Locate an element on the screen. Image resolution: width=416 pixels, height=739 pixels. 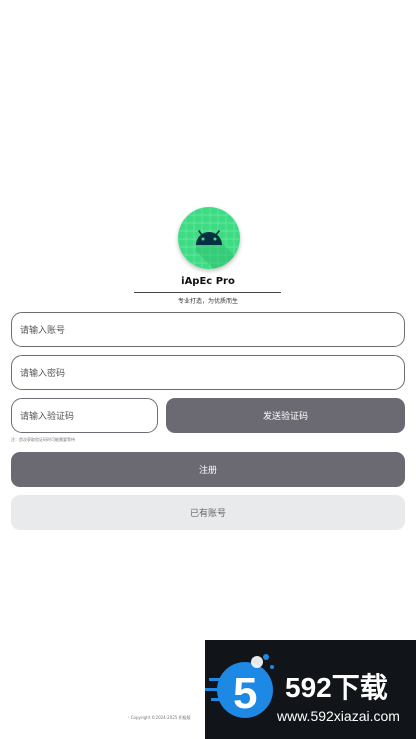
code-hint: 注：首次获取验证码时可能需要等待 is located at coordinates (43, 439).